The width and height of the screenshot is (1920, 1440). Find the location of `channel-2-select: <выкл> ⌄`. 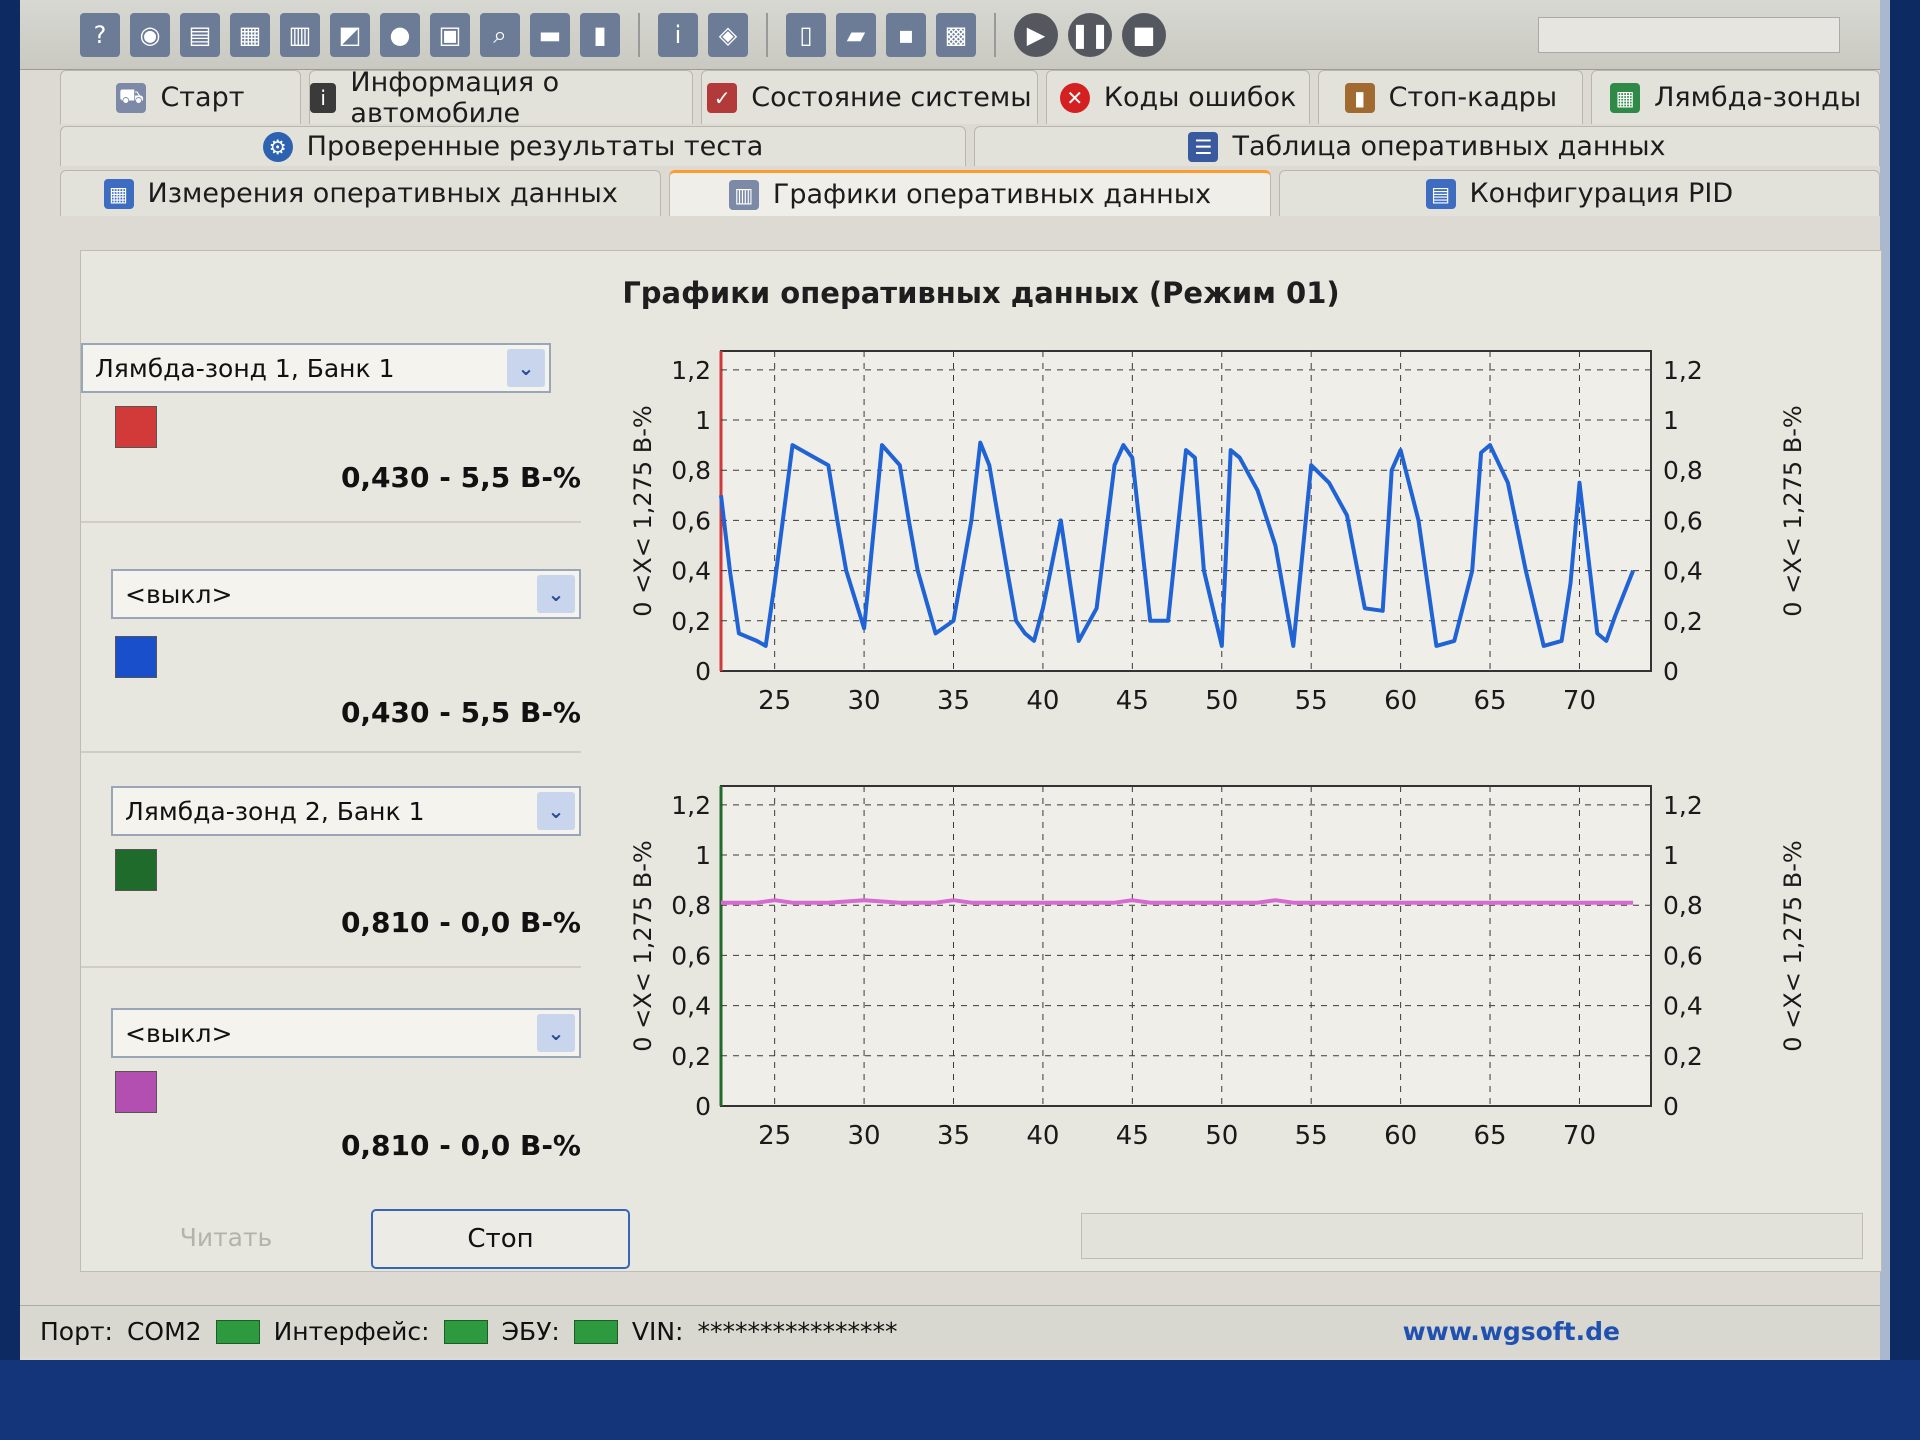

channel-2-select: <выкл> ⌄ is located at coordinates (346, 594).